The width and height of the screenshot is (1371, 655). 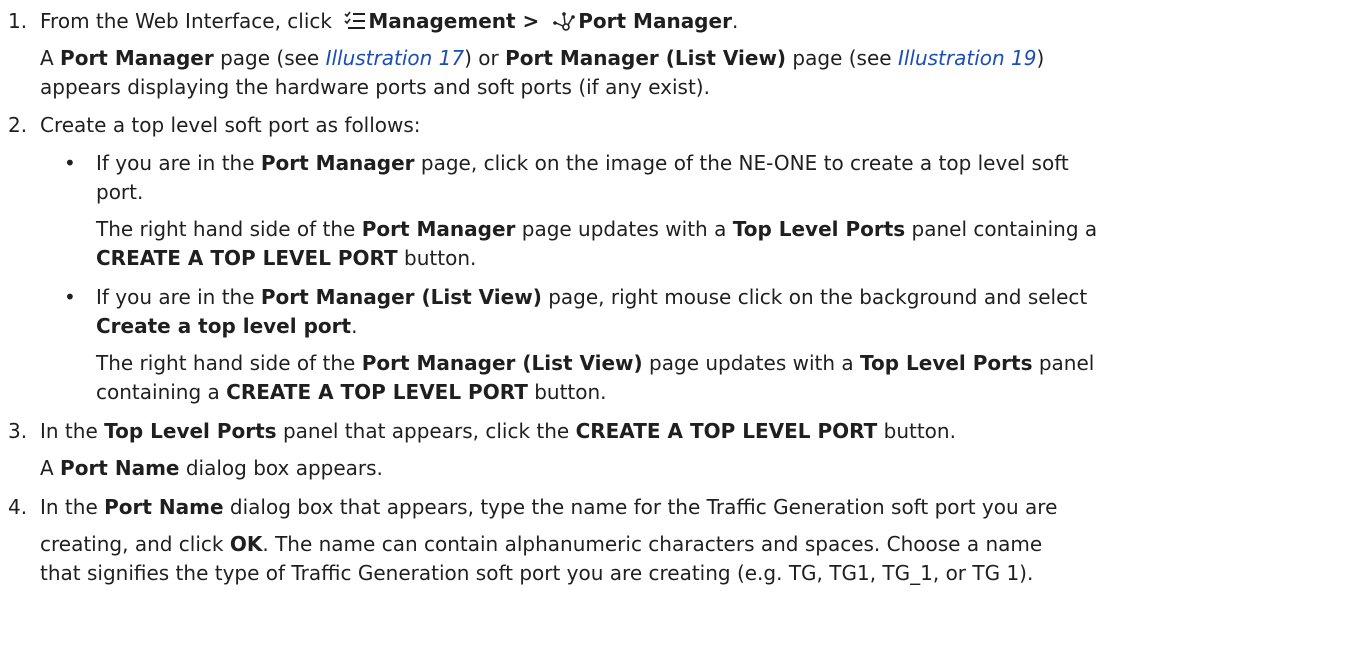 I want to click on illustration-17-link: Illustration 17, so click(x=395, y=58).